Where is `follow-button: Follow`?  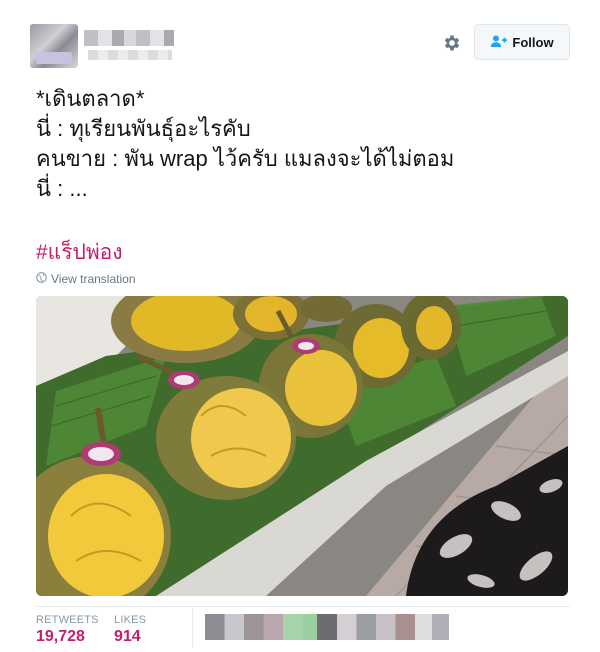
follow-button: Follow is located at coordinates (522, 42).